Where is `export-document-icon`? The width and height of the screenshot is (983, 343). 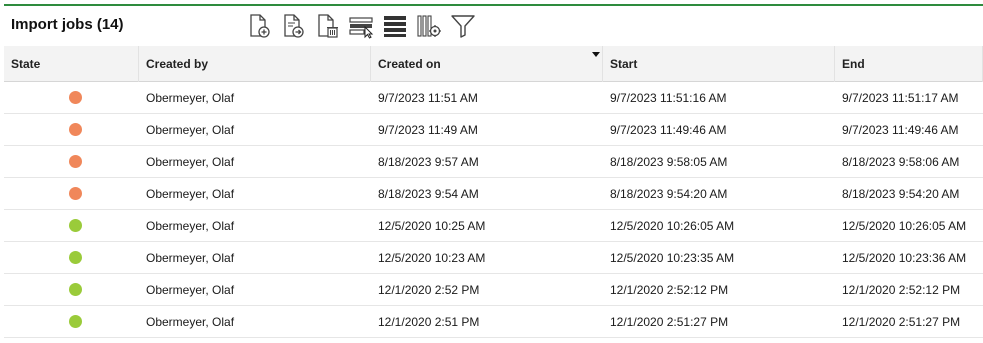
export-document-icon is located at coordinates (294, 26).